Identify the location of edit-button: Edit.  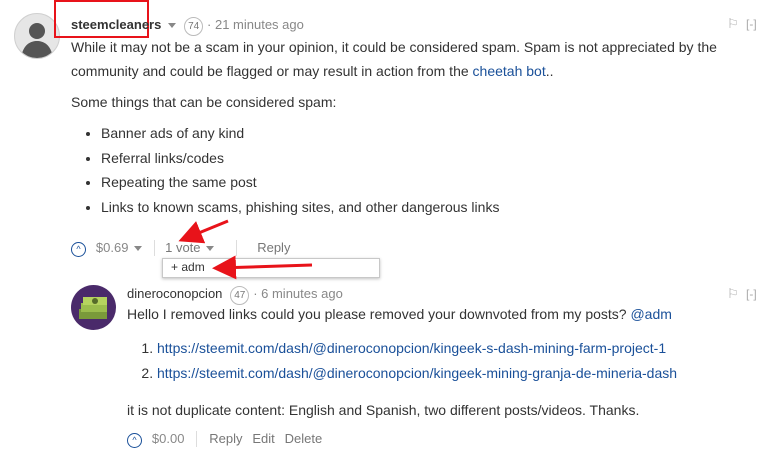
(263, 438).